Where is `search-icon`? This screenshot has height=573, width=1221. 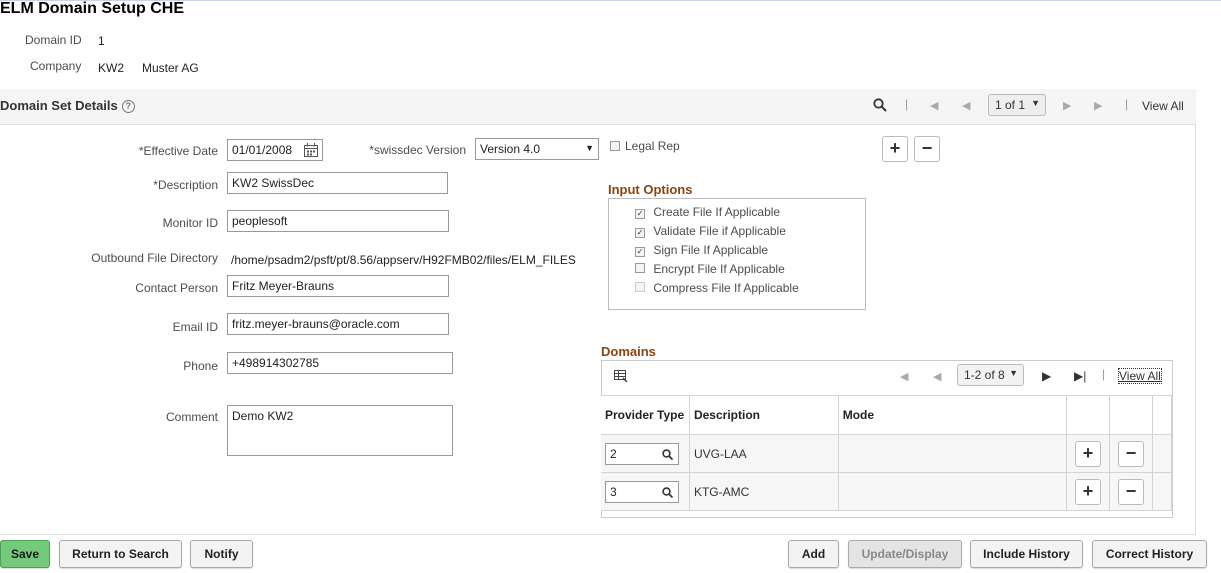 search-icon is located at coordinates (880, 105).